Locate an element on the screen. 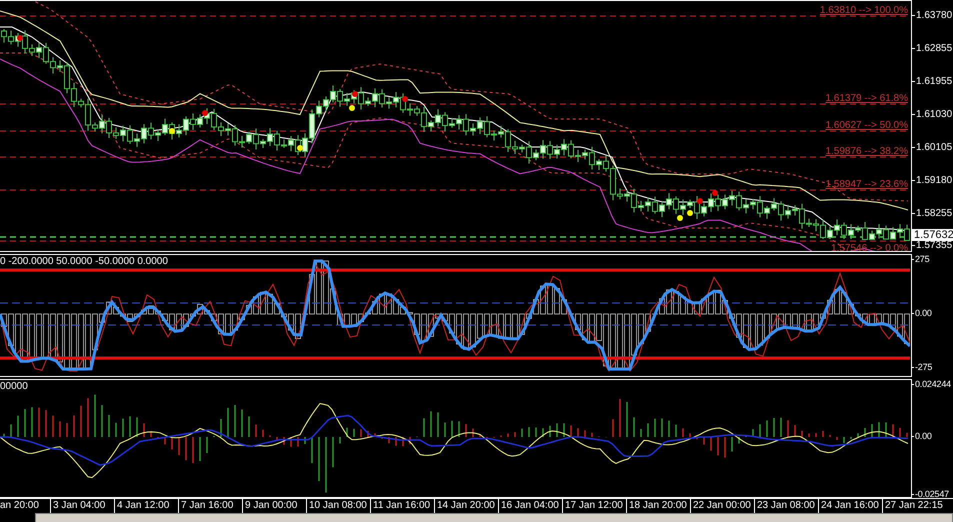 The height and width of the screenshot is (522, 953). fibonacci-level-label: 1.58947 --> 23.6% is located at coordinates (866, 184).